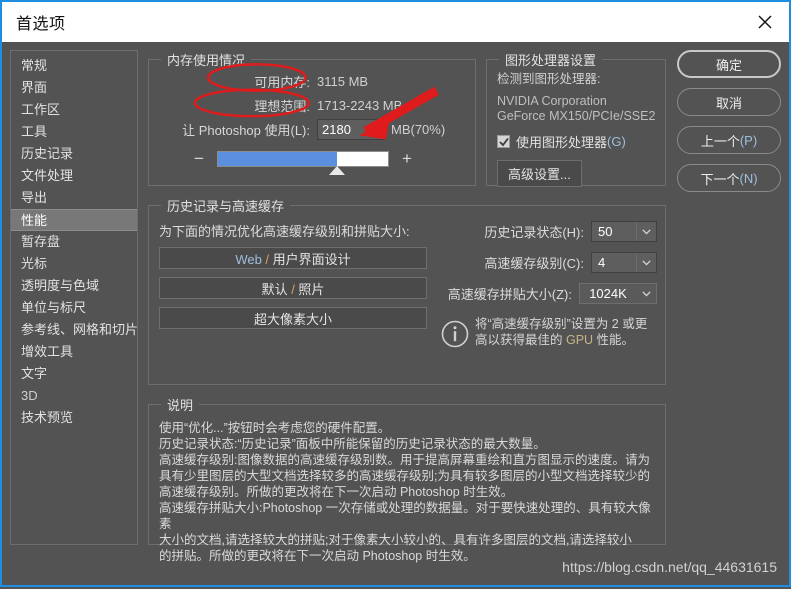 The height and width of the screenshot is (589, 791). I want to click on sidebar-item-tools: 工具, so click(74, 132).